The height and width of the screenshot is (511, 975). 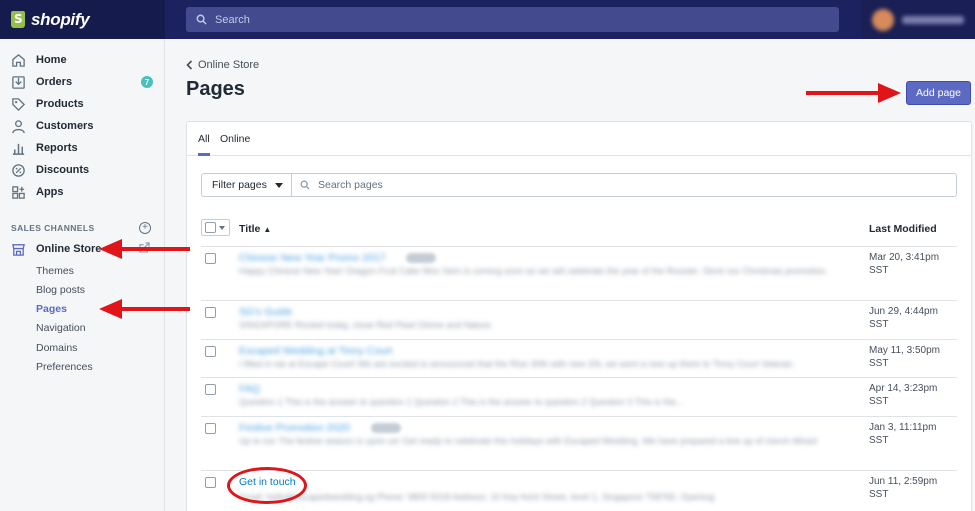 I want to click on filter-label: Filter pages, so click(x=239, y=185).